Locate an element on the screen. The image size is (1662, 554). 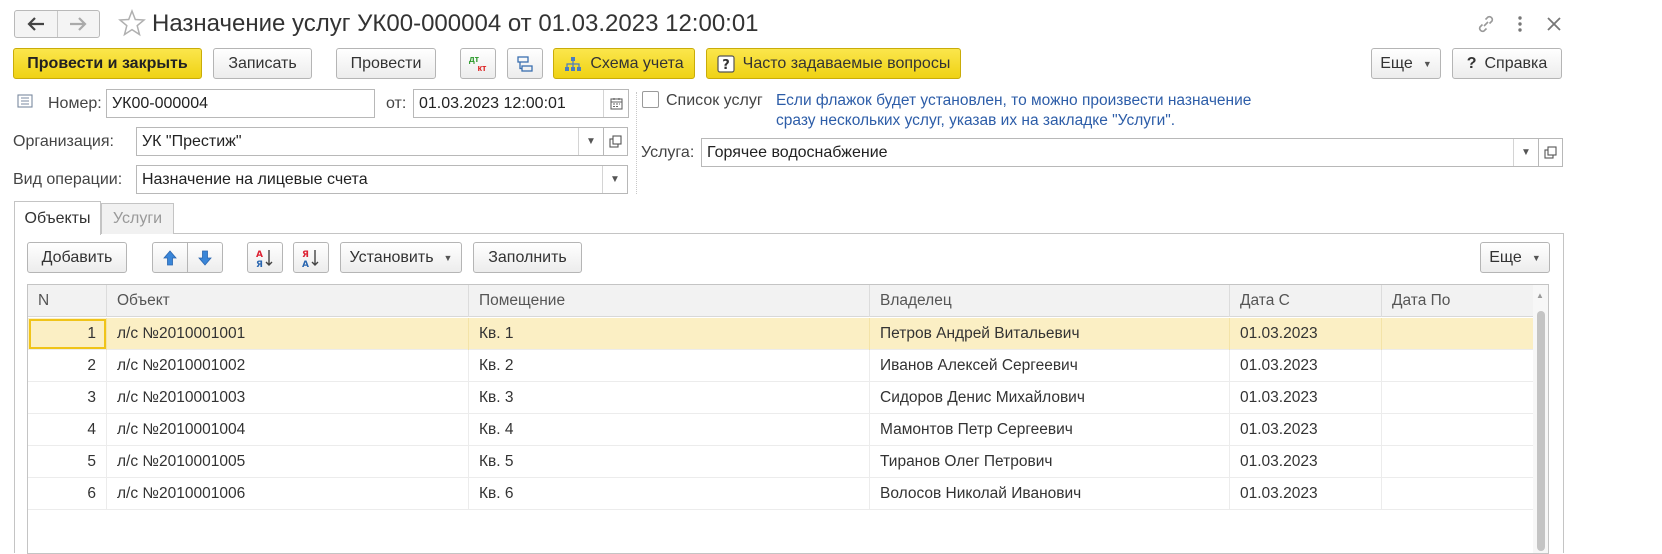
post-button: Провести is located at coordinates (386, 63).